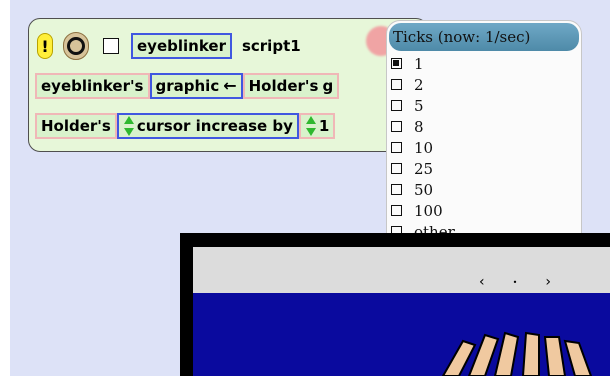  I want to click on command-label: cursor increase by, so click(214, 126).